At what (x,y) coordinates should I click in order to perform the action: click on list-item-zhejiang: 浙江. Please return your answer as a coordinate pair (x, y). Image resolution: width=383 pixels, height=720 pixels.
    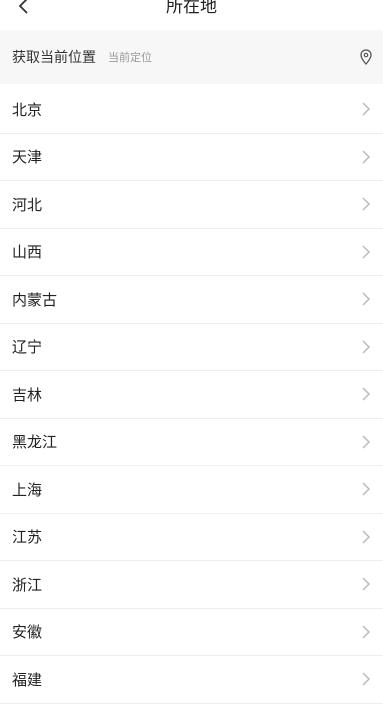
    Looking at the image, I should click on (191, 585).